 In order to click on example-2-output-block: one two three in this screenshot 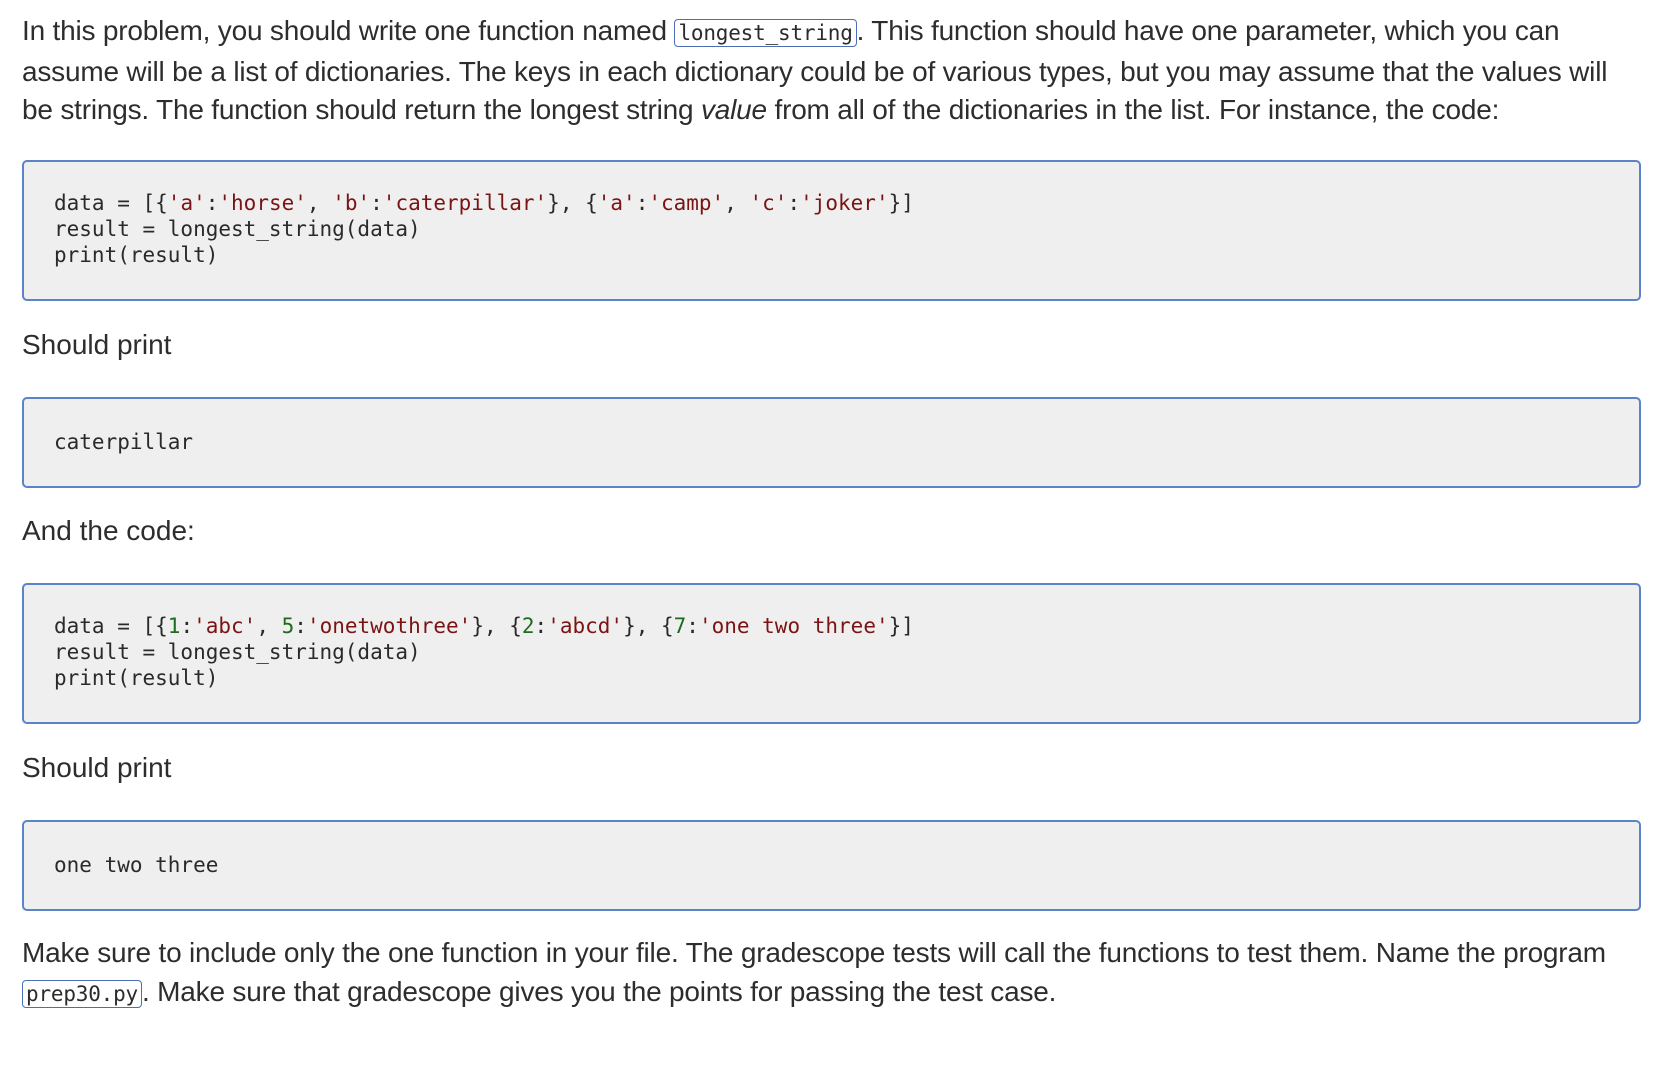, I will do `click(831, 865)`.